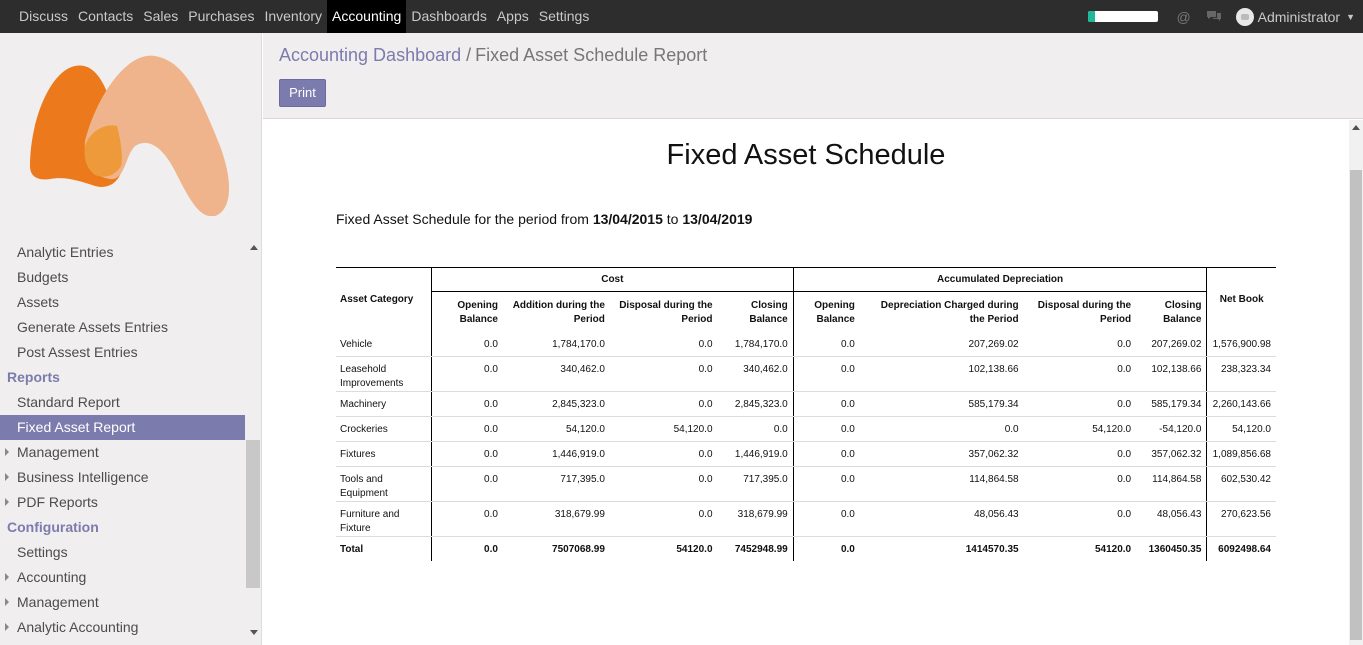 The width and height of the screenshot is (1363, 645). What do you see at coordinates (564, 16) in the screenshot?
I see `topmenu-item-settings: Settings` at bounding box center [564, 16].